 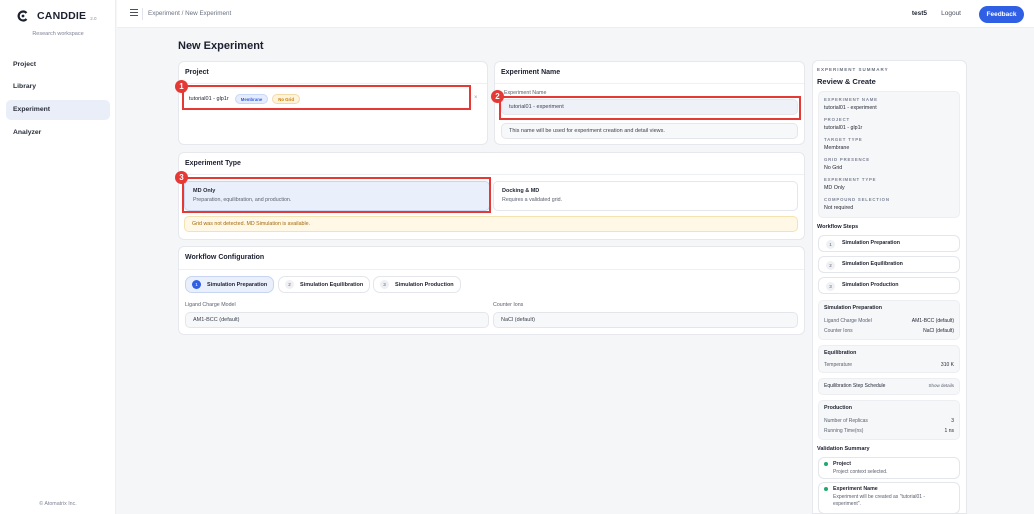 I want to click on menu-icon, so click(x=134, y=13).